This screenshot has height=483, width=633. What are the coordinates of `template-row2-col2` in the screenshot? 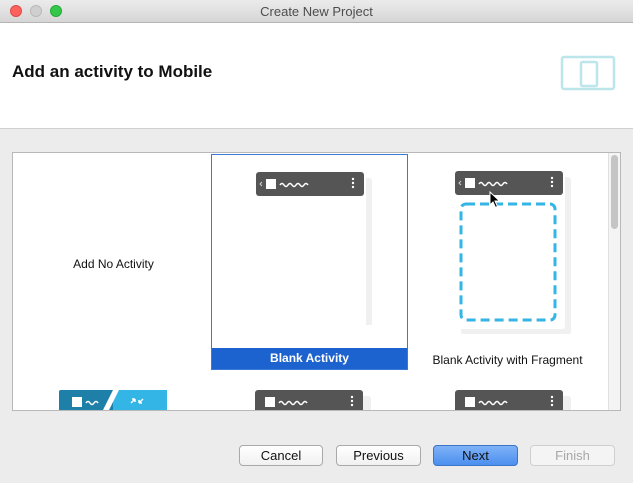 It's located at (309, 390).